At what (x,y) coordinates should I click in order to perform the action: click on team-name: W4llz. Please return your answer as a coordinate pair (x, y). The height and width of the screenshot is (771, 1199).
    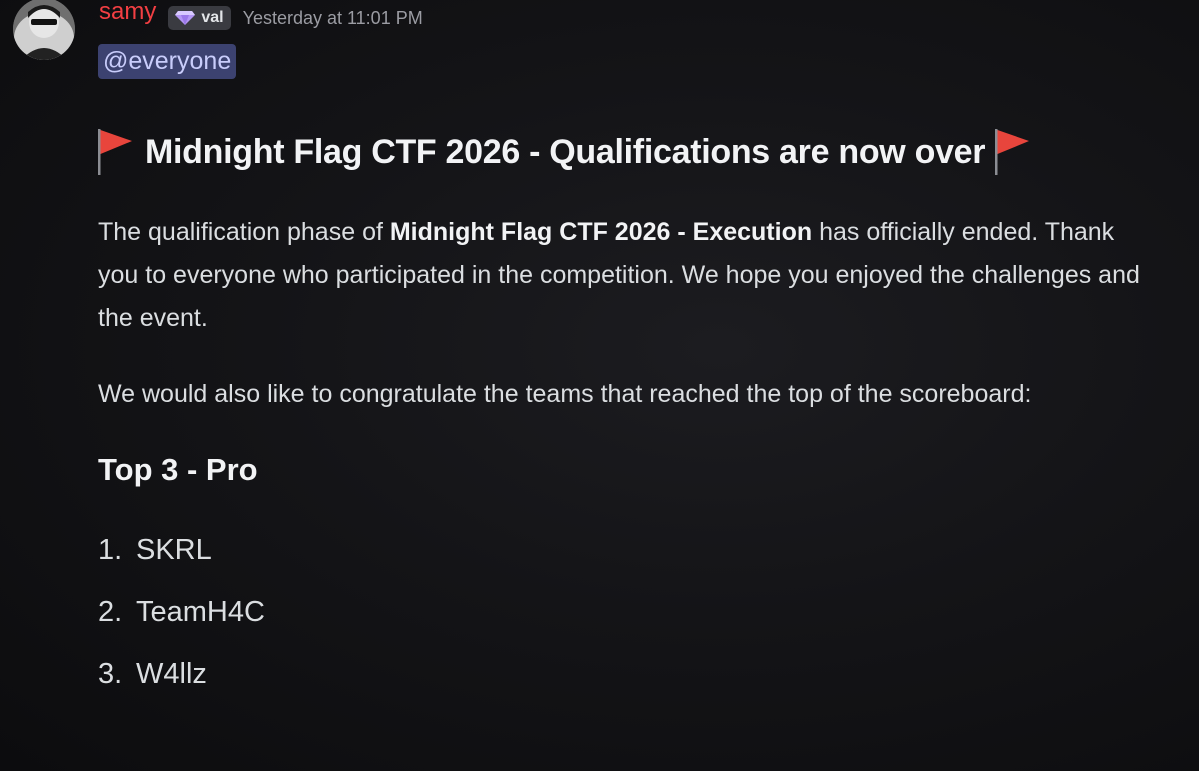
    Looking at the image, I should click on (171, 674).